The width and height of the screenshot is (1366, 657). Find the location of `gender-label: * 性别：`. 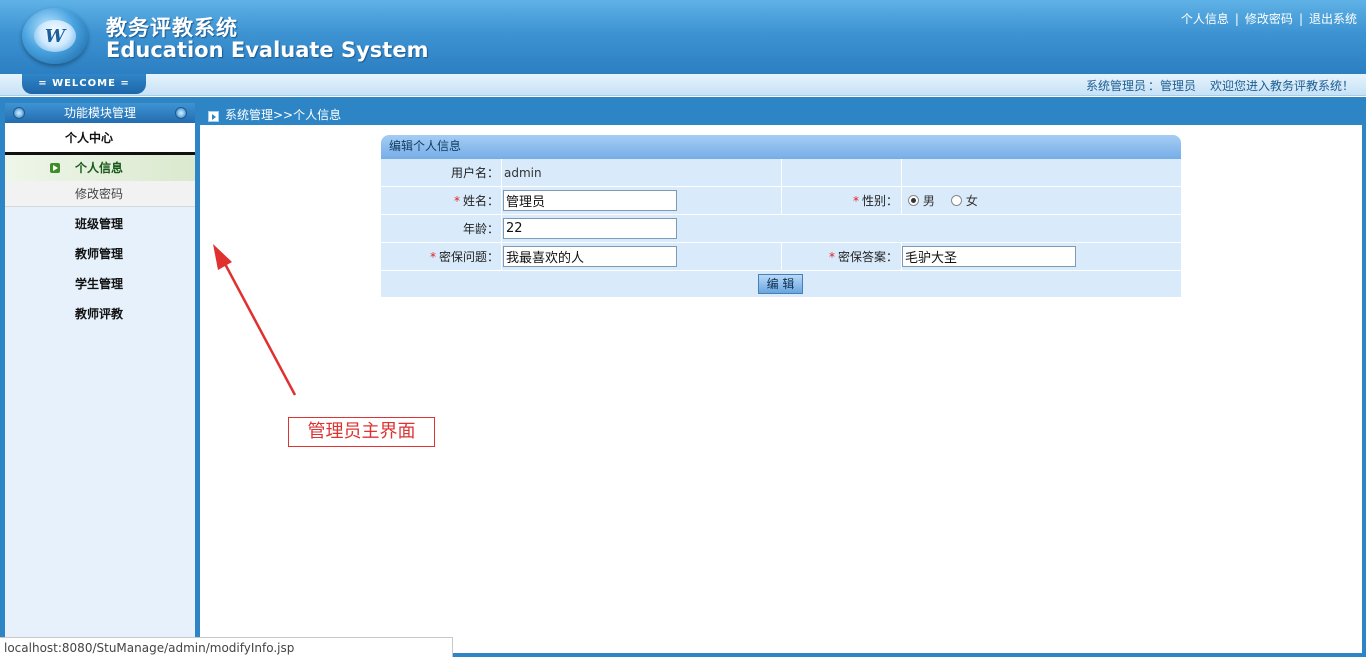

gender-label: * 性别： is located at coordinates (839, 201).